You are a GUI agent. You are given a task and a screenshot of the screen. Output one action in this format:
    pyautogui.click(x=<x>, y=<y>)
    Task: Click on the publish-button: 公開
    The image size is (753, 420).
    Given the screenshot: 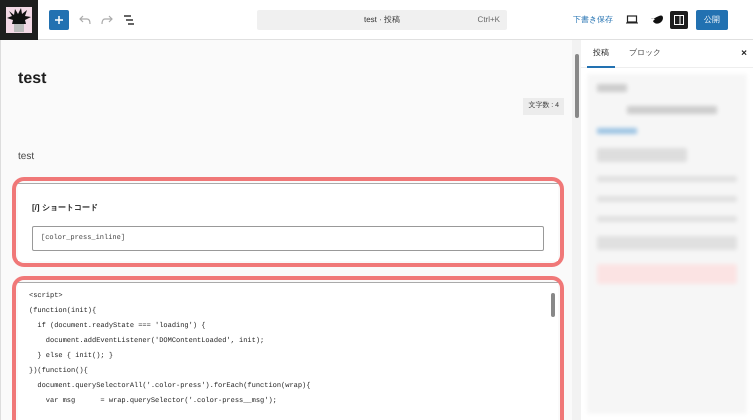 What is the action you would take?
    pyautogui.click(x=712, y=20)
    